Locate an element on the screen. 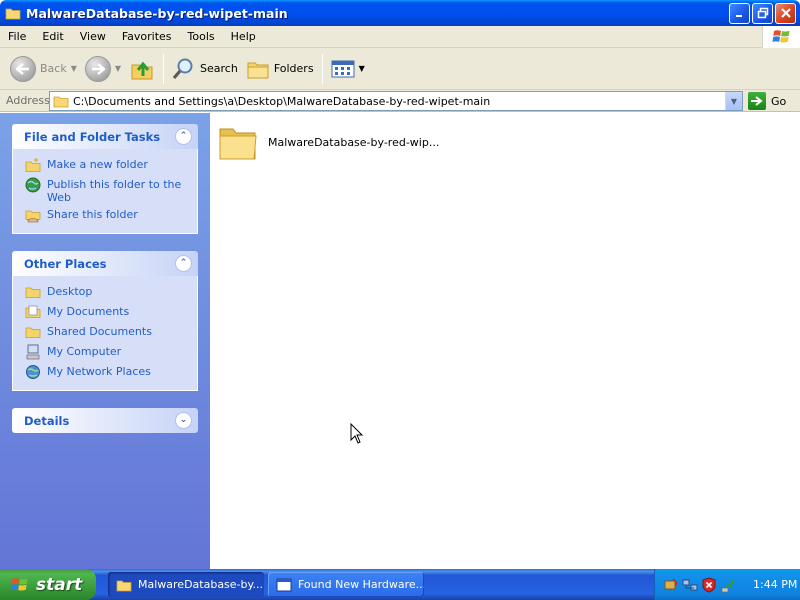 The image size is (800, 600). menu-bar: File Edit View Favorites Tools Help is located at coordinates (400, 37).